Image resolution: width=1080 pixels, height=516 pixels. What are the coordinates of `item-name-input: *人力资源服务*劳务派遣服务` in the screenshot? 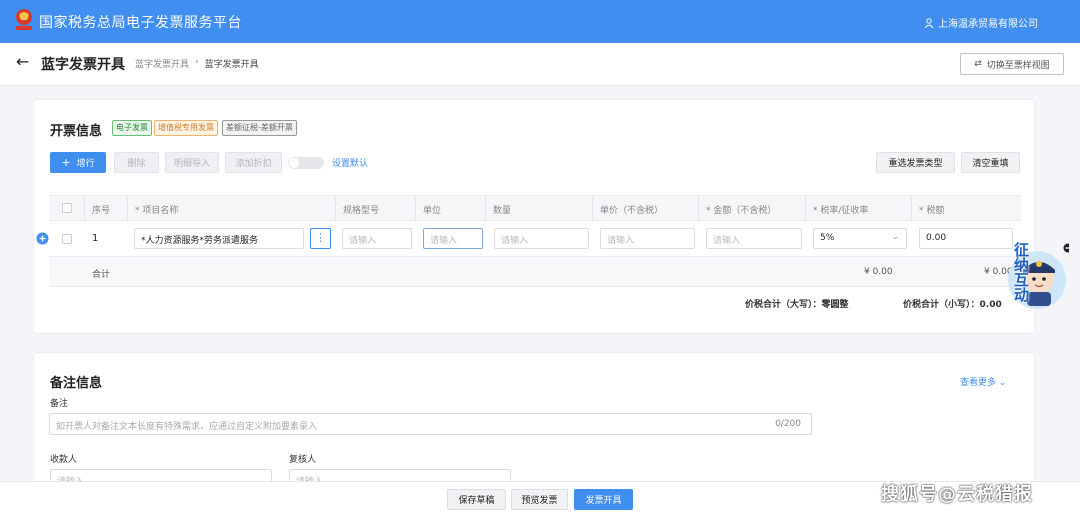 It's located at (219, 238).